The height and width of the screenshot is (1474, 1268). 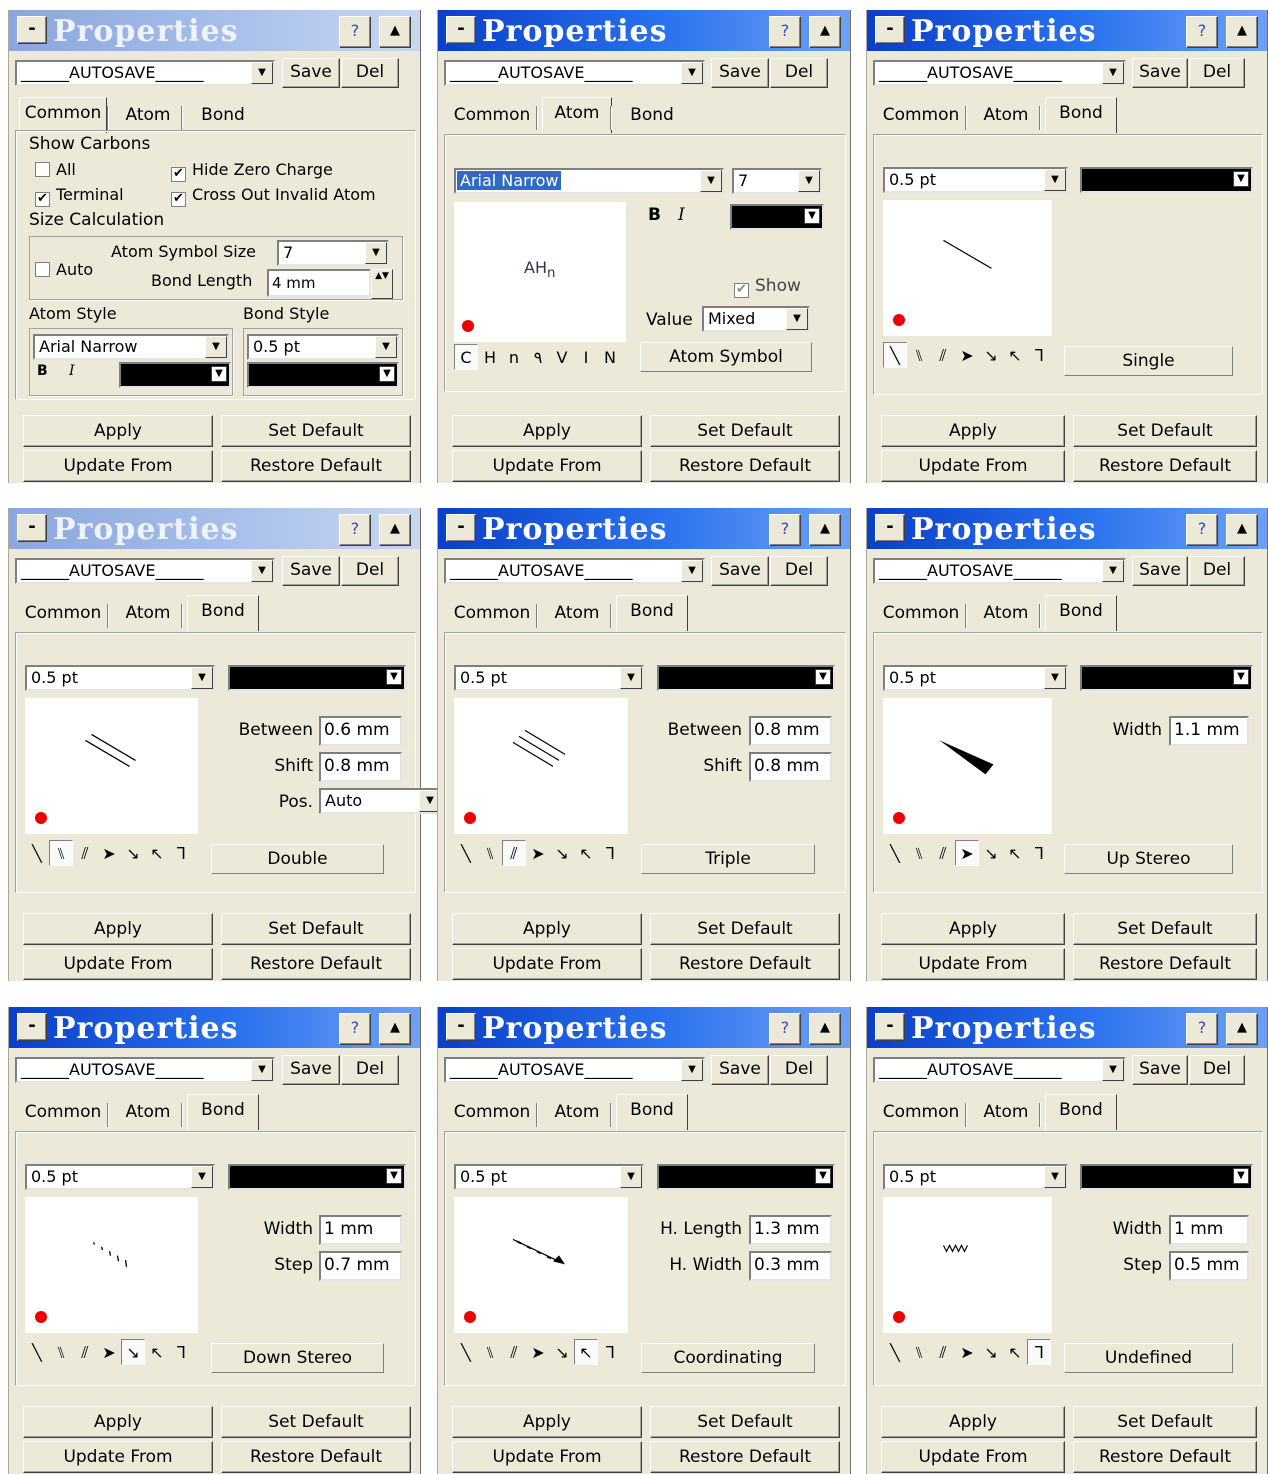 I want to click on single-bond-icon: ╲, so click(x=895, y=854).